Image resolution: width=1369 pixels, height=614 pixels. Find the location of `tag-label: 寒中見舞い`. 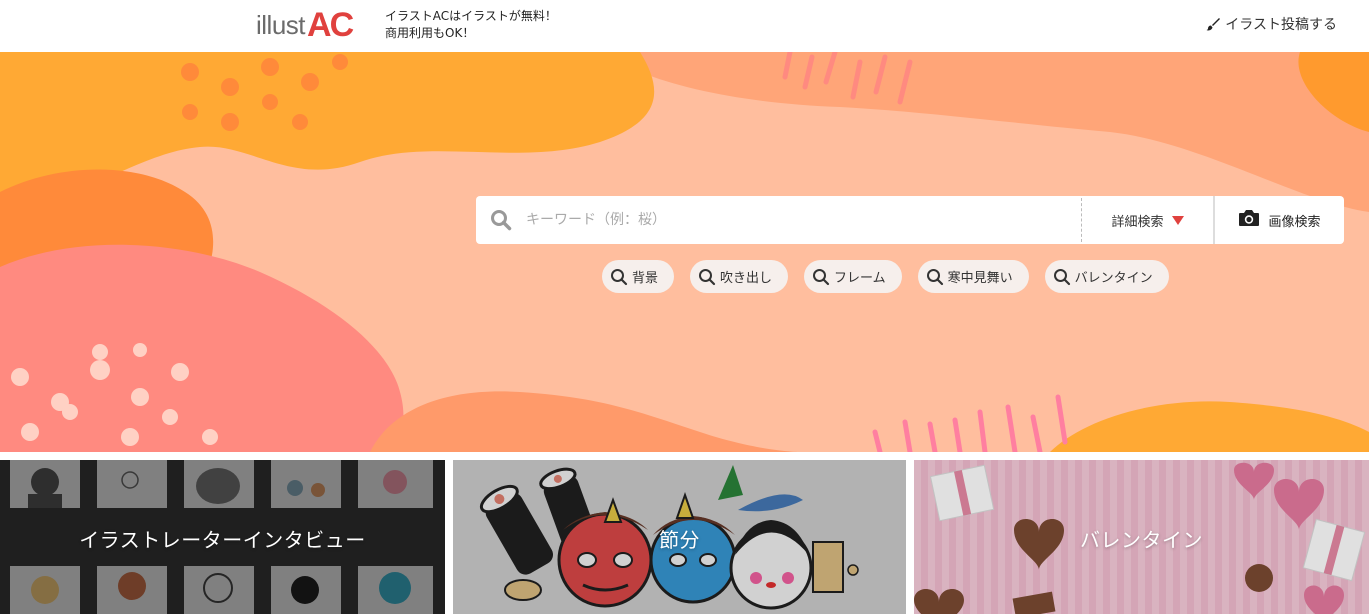

tag-label: 寒中見舞い is located at coordinates (980, 278).